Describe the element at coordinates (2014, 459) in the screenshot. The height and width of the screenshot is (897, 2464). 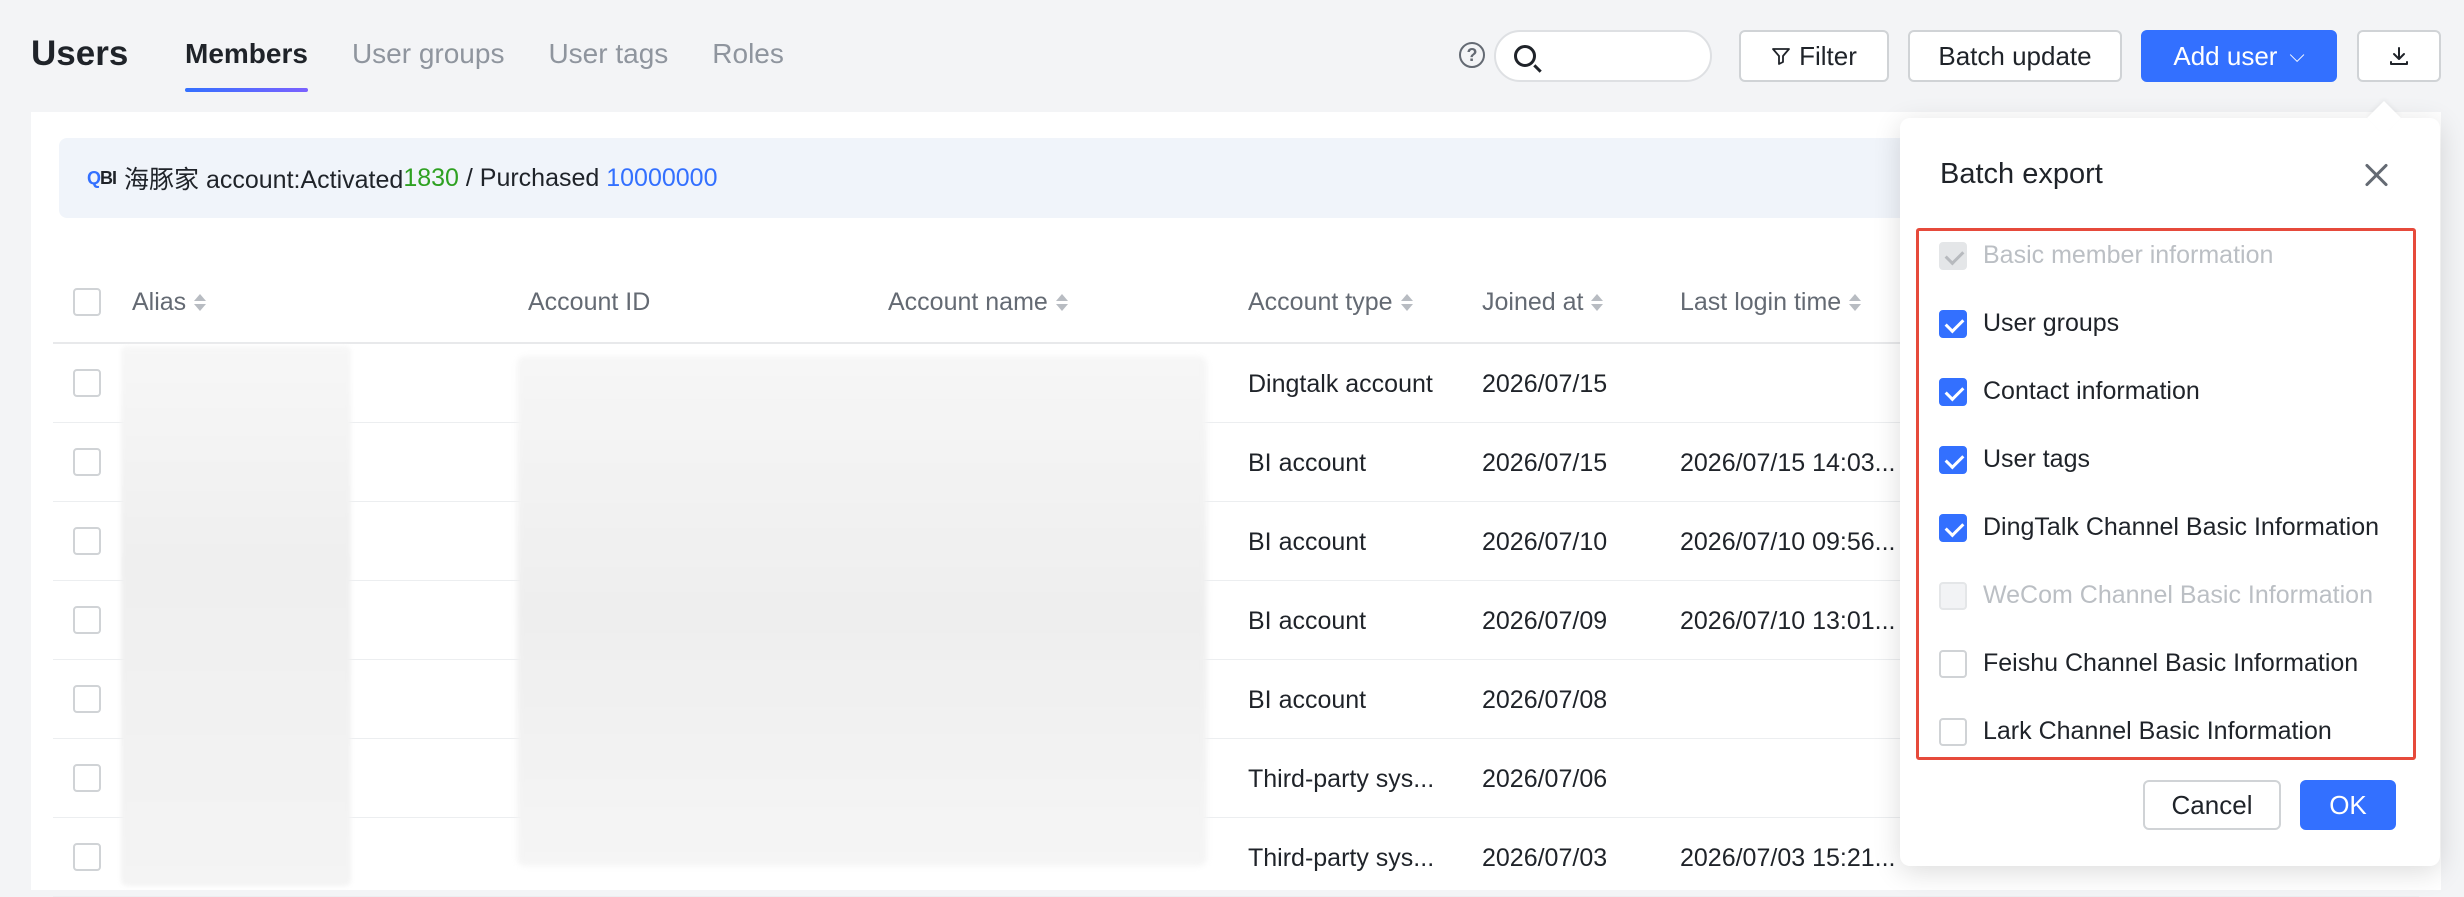
I see `option-user-tags: User tags` at that location.